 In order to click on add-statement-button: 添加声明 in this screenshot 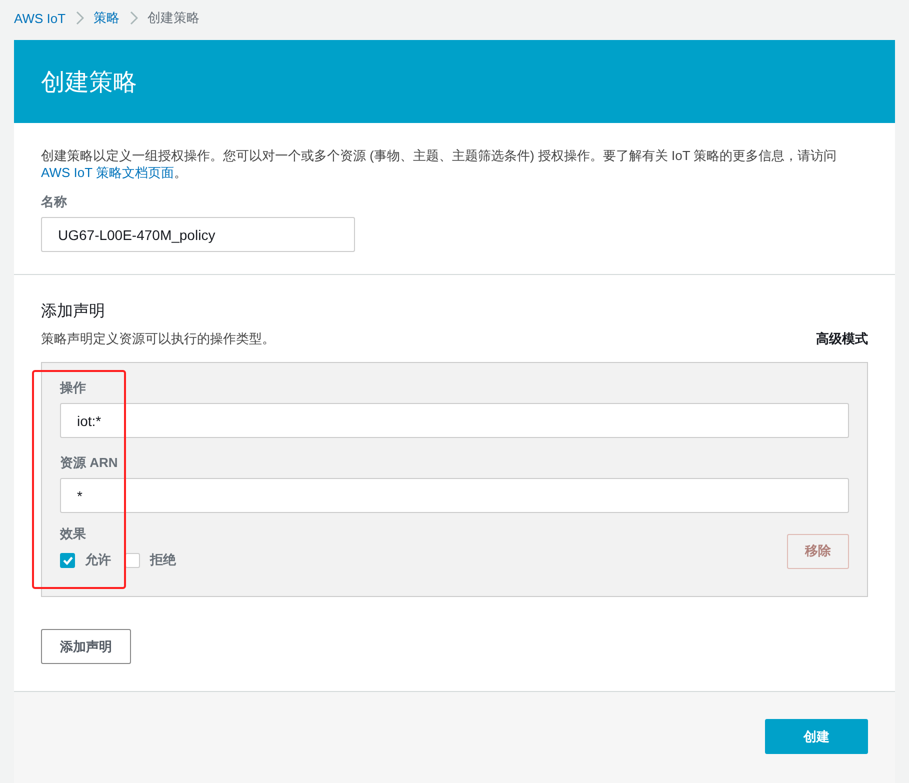, I will do `click(86, 646)`.